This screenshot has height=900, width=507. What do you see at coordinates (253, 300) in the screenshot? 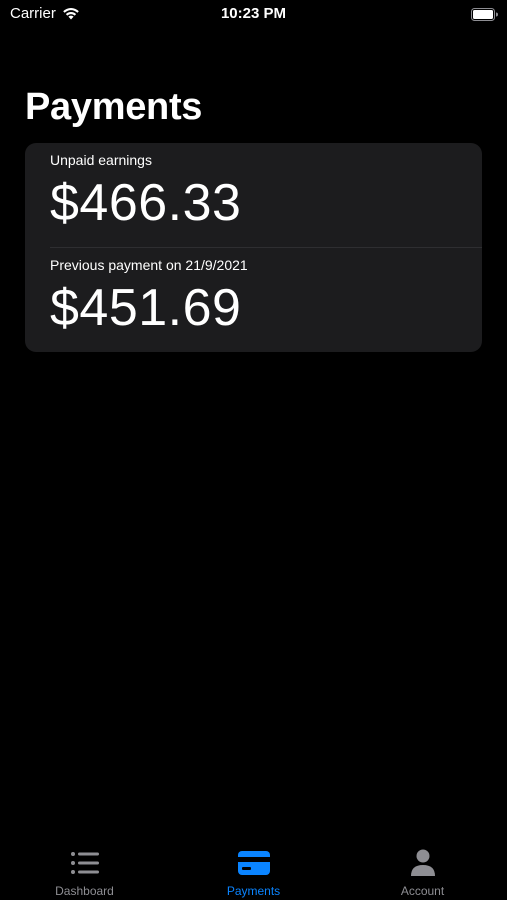
I see `previous-payment-row: Previous payment on 21/9/2021 $451.69` at bounding box center [253, 300].